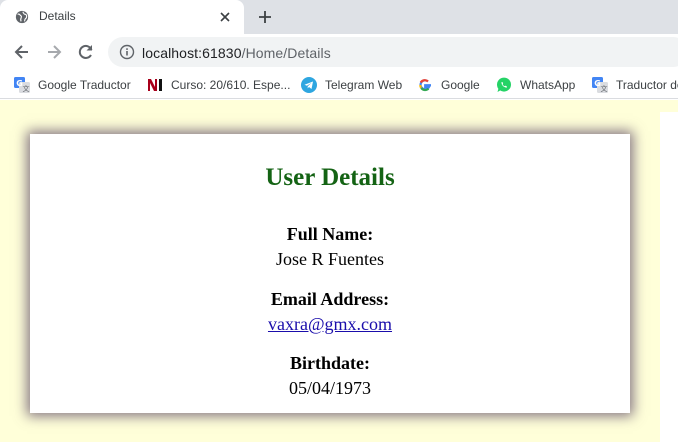  What do you see at coordinates (22, 17) in the screenshot?
I see `globe-icon` at bounding box center [22, 17].